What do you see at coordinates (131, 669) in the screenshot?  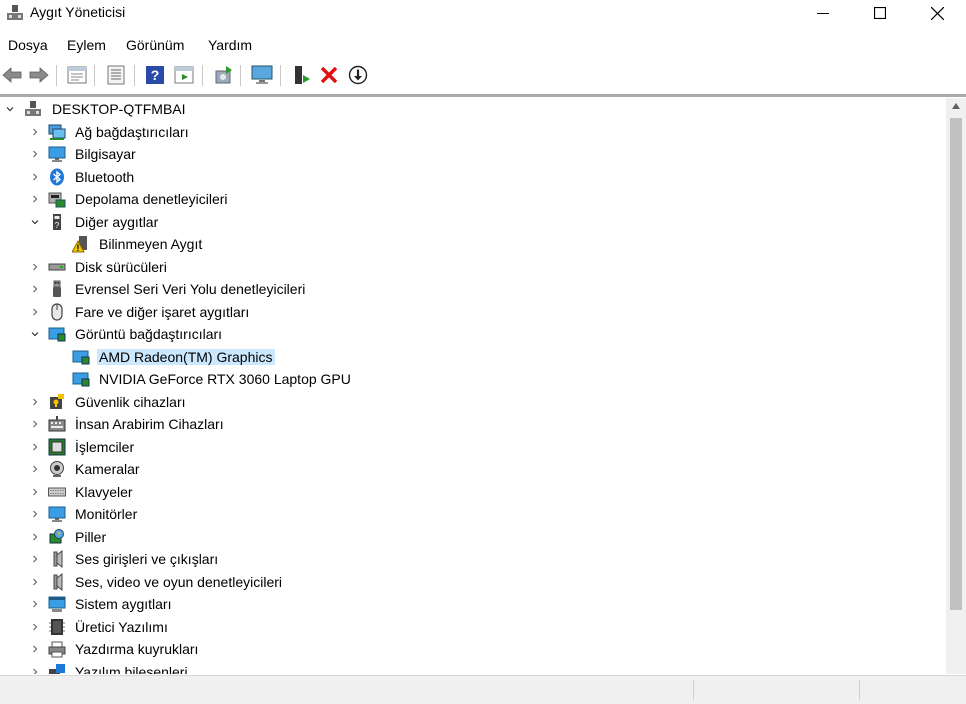 I see `tree-node-label: Yazılım bileşenleri` at bounding box center [131, 669].